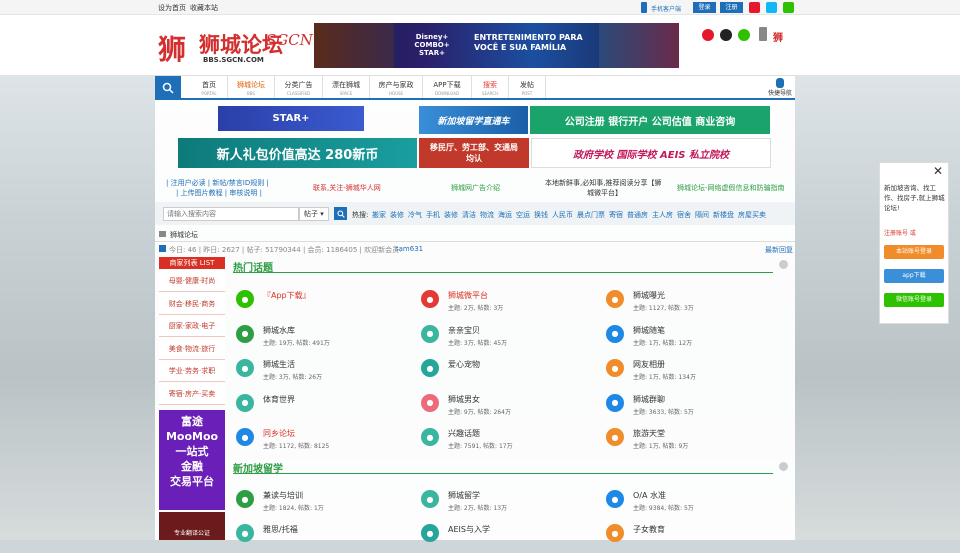 The image size is (960, 553). I want to click on search-type-select: 帖子 ▾, so click(314, 214).